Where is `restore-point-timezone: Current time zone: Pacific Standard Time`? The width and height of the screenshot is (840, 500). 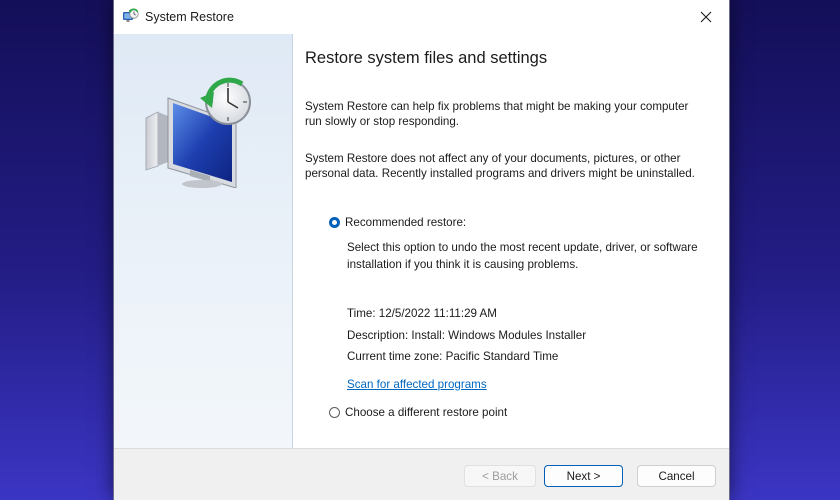
restore-point-timezone: Current time zone: Pacific Standard Time is located at coordinates (453, 356).